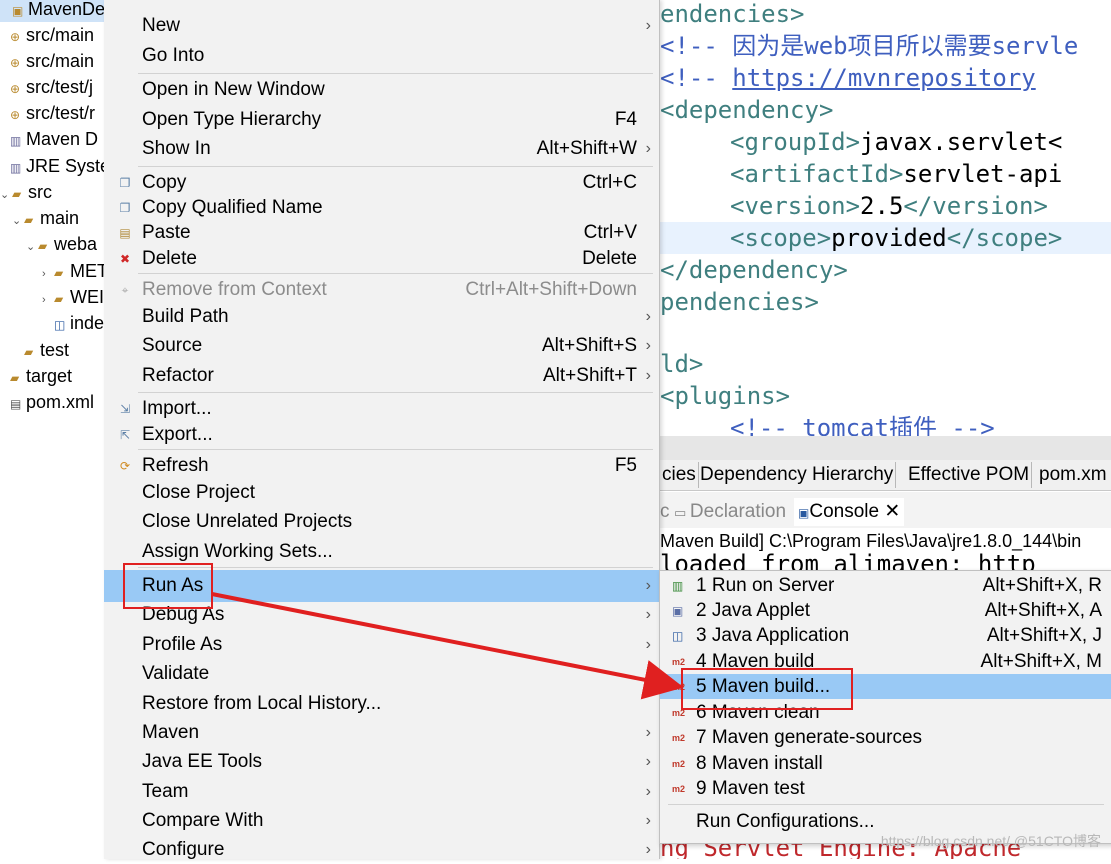  I want to click on server-icon: ▥, so click(678, 586).